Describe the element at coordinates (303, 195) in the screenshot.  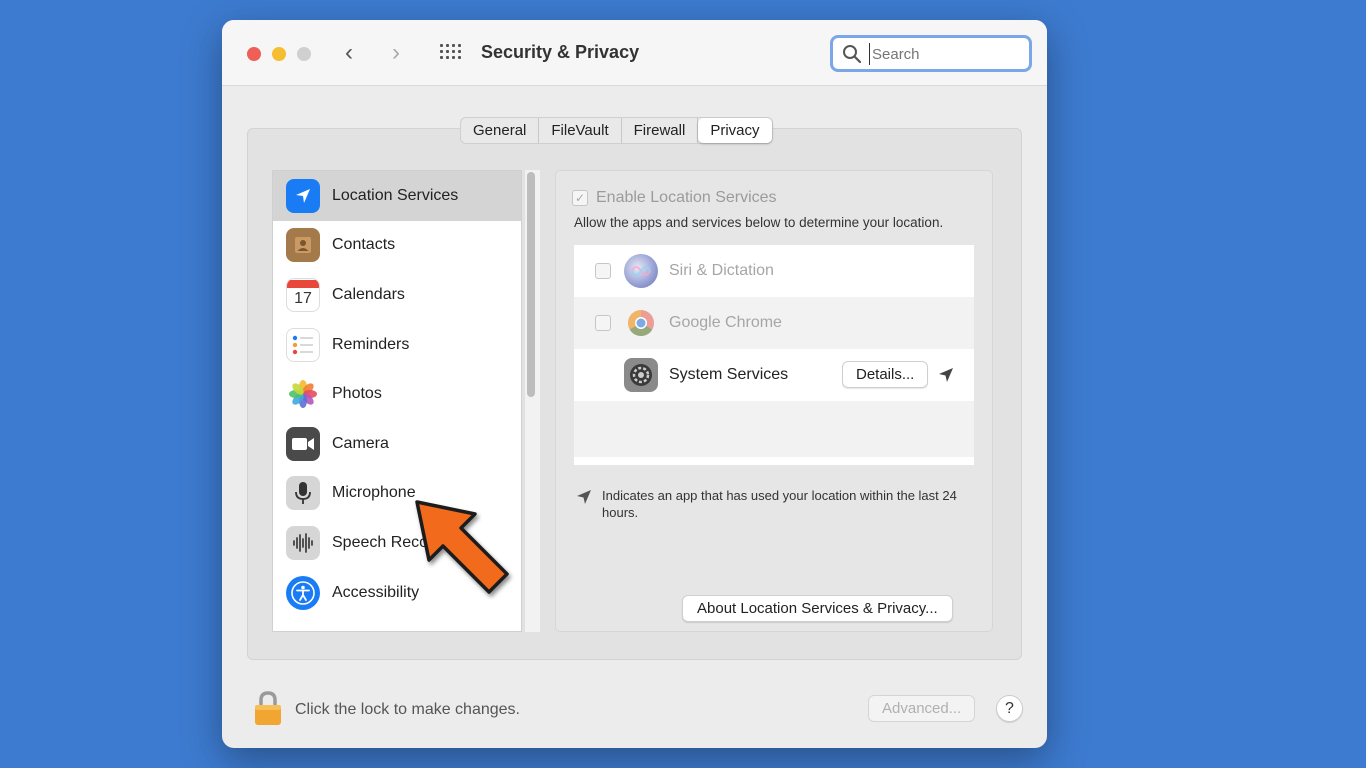
I see `location-arrow-icon` at that location.